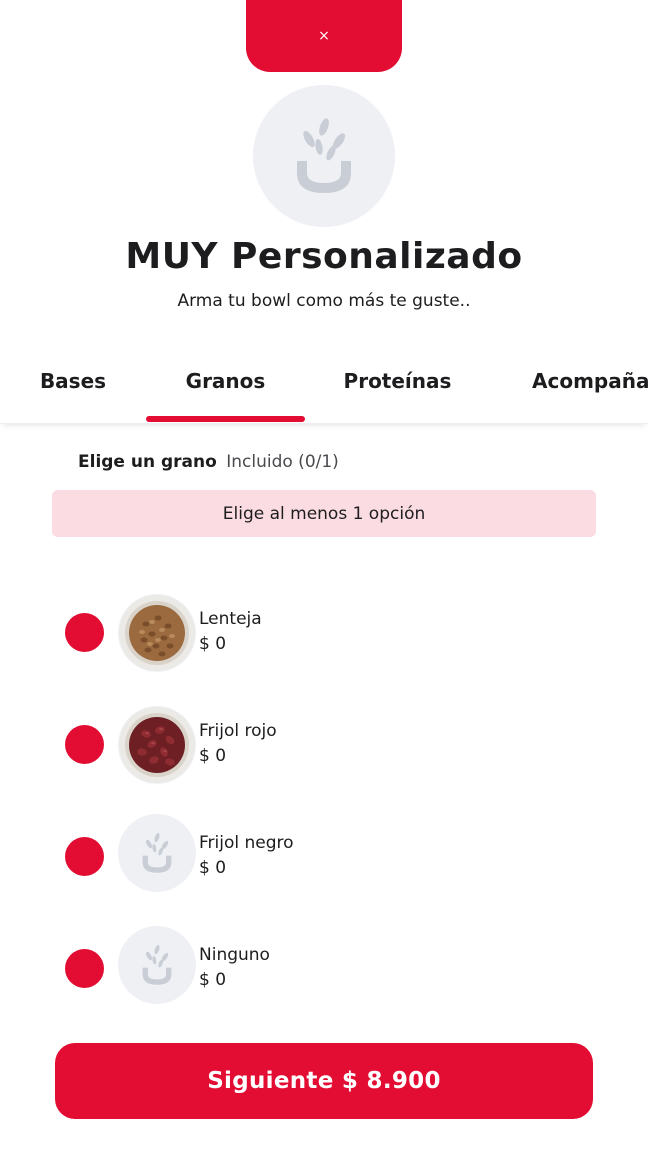 Image resolution: width=648 pixels, height=1152 pixels. Describe the element at coordinates (324, 630) in the screenshot. I see `option-lenteja: Lenteja $ 0` at that location.